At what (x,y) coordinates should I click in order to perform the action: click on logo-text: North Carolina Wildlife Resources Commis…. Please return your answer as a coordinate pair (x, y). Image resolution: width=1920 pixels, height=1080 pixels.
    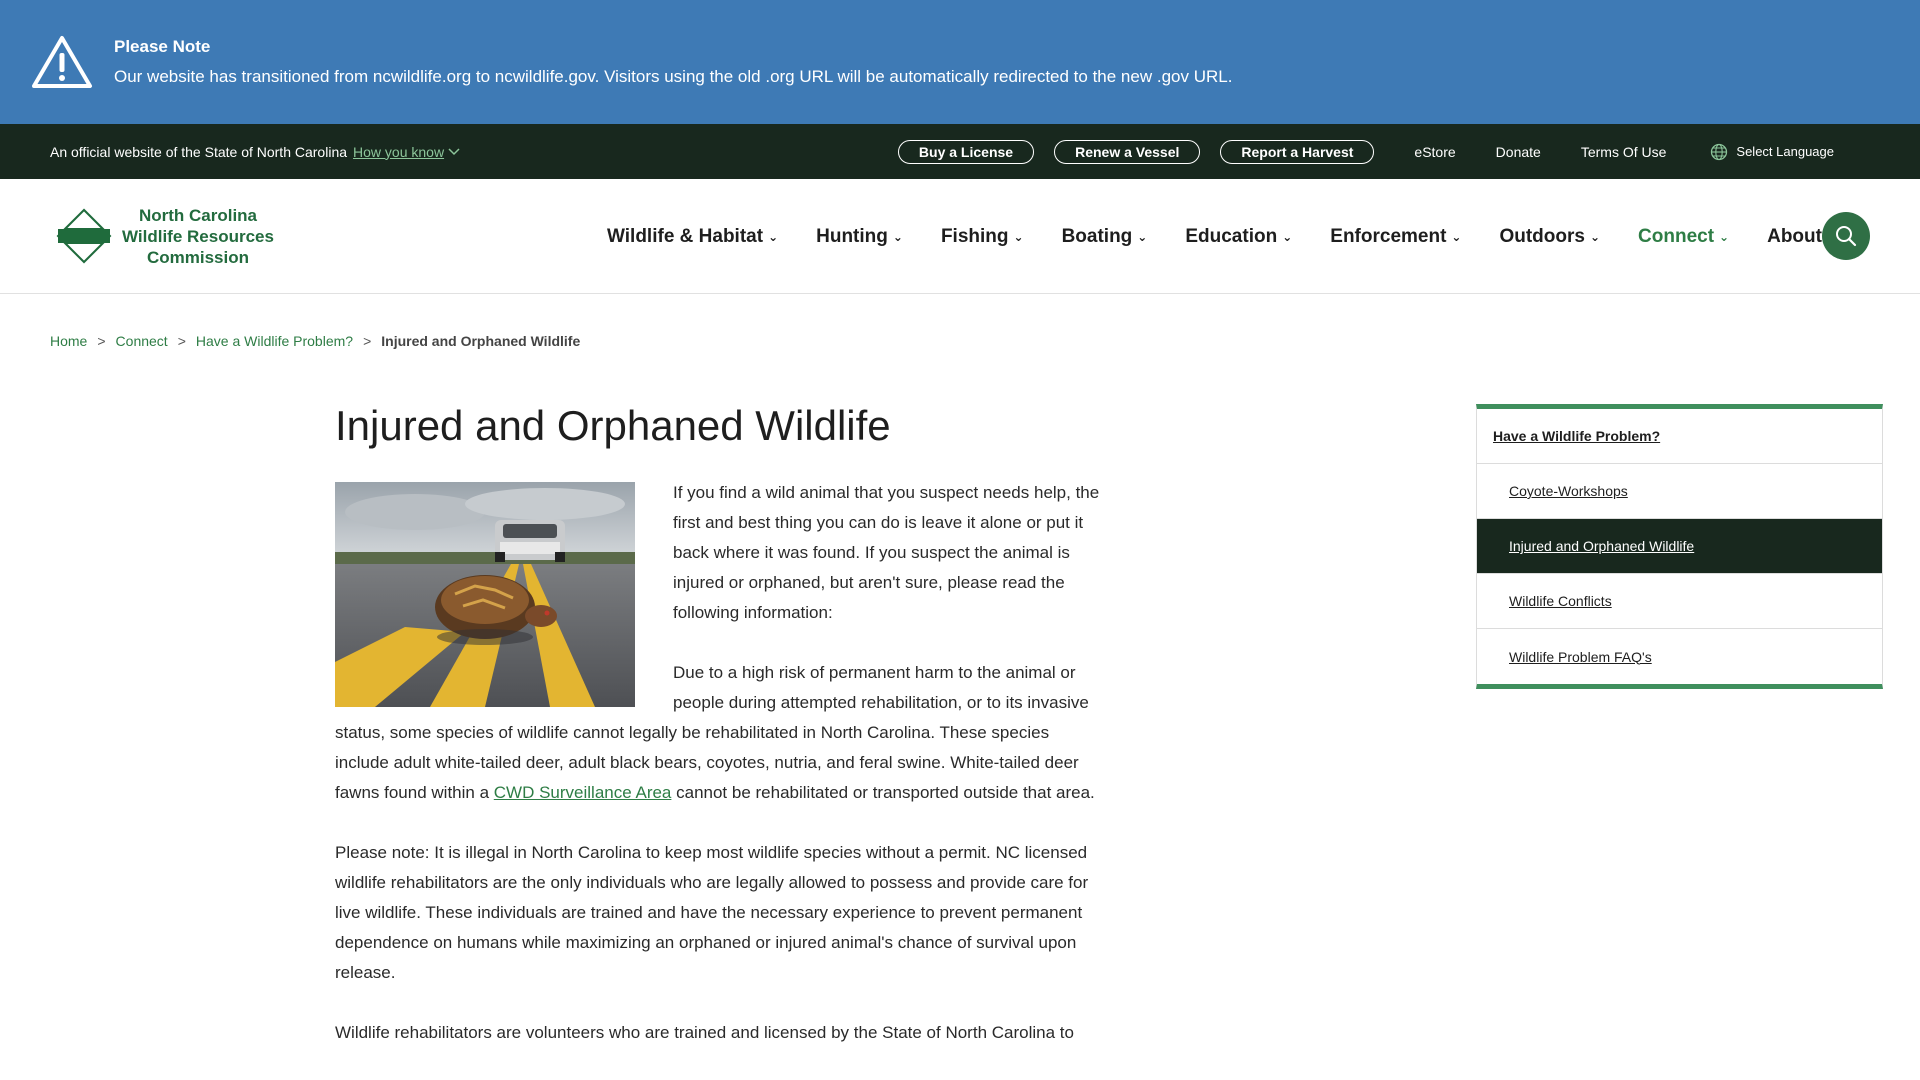
    Looking at the image, I should click on (198, 236).